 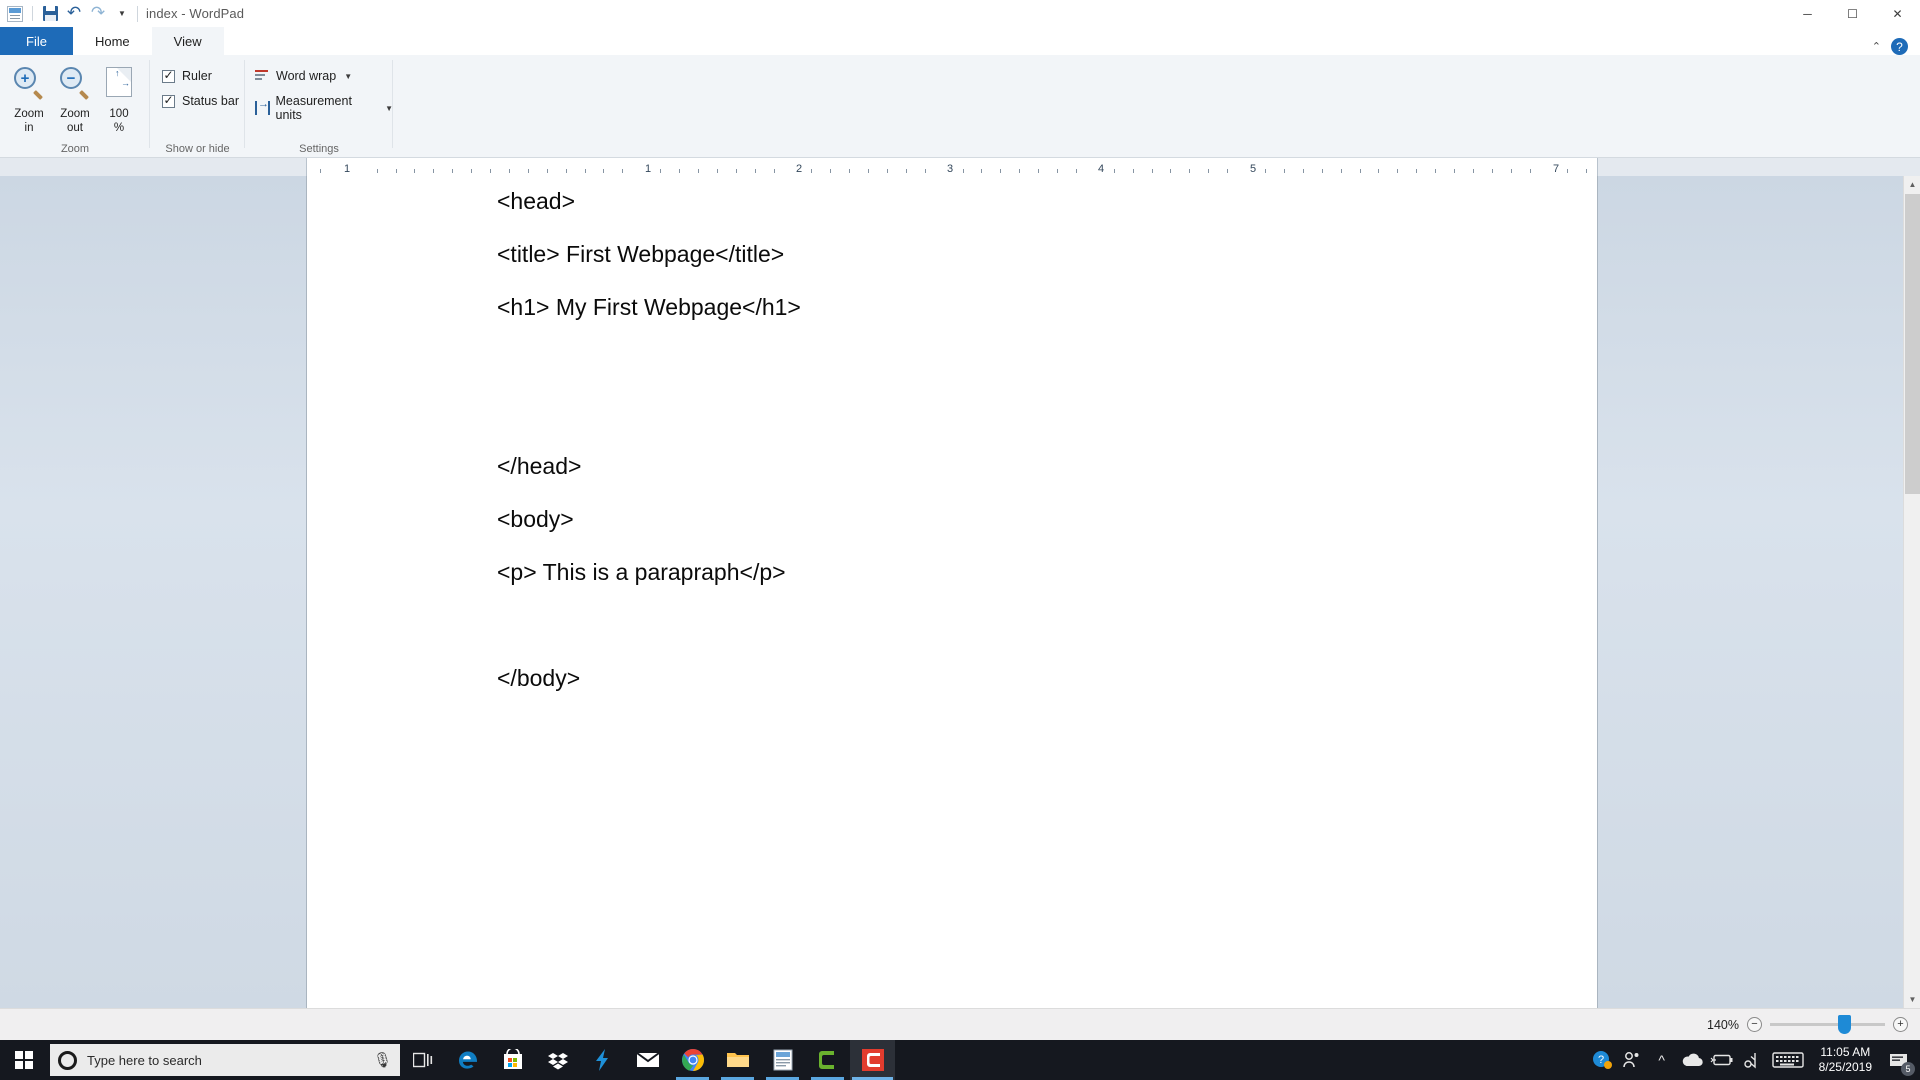 What do you see at coordinates (641, 254) in the screenshot?
I see `document-line: <title> First Webpage</title>` at bounding box center [641, 254].